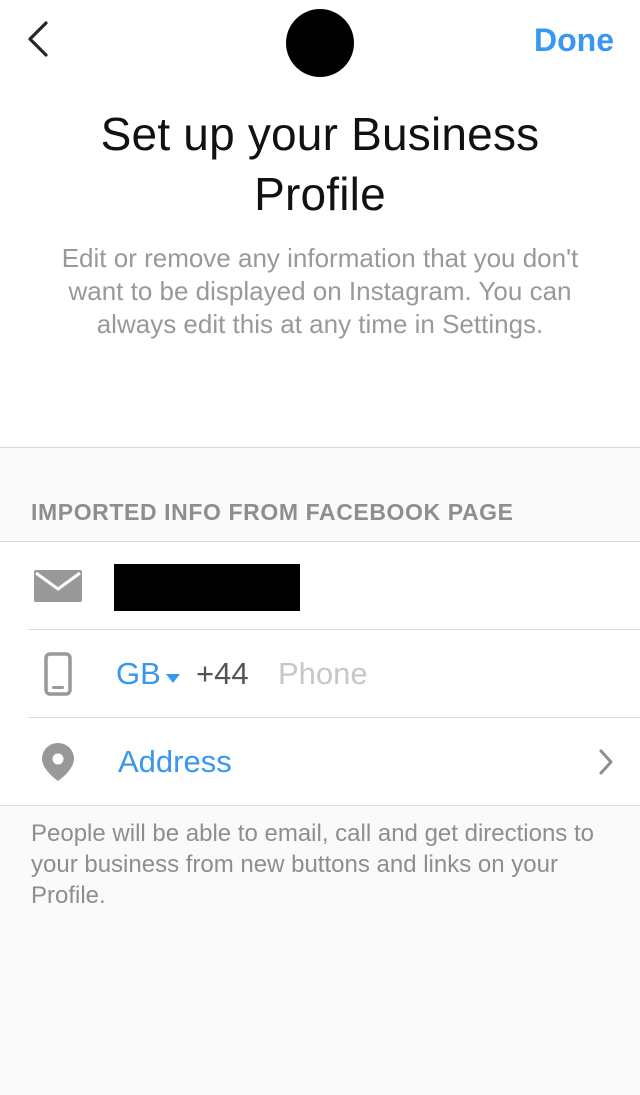  I want to click on chevron-left-icon, so click(38, 41).